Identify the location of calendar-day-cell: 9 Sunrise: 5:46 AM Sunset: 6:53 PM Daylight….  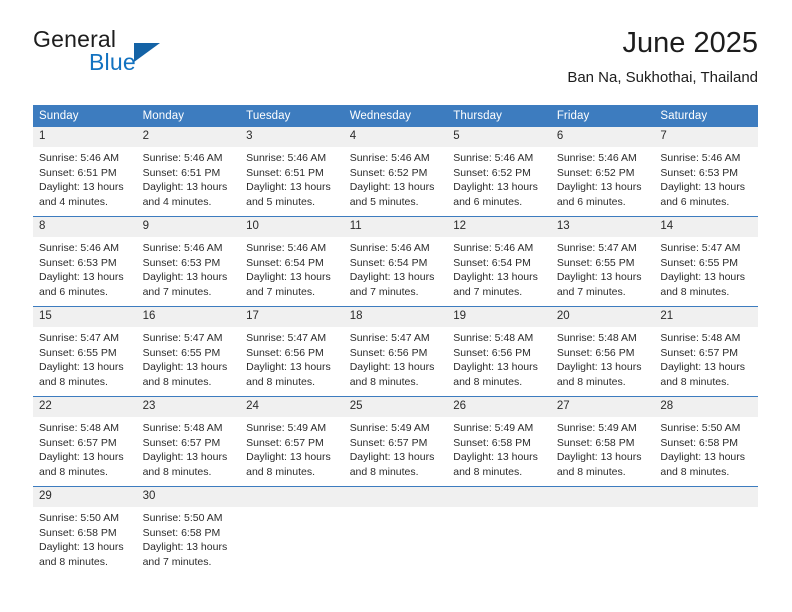
(188, 261).